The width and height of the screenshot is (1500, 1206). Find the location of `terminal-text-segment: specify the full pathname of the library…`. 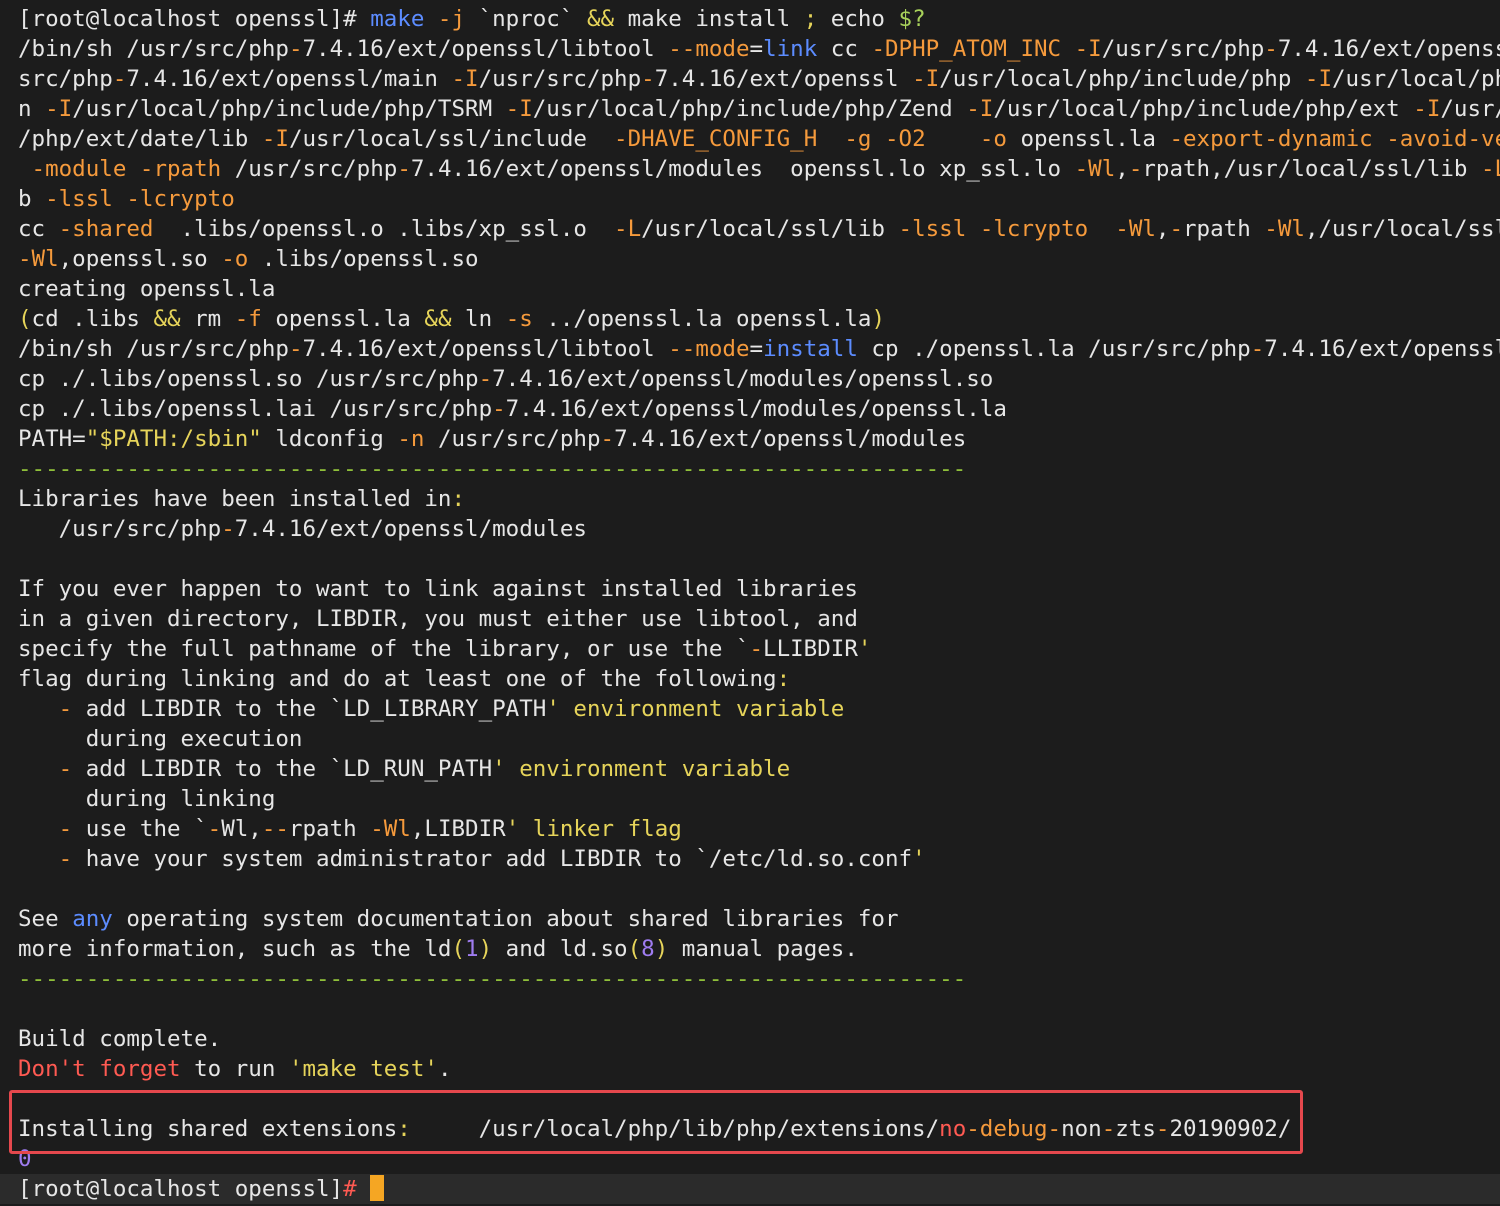

terminal-text-segment: specify the full pathname of the library… is located at coordinates (384, 649).